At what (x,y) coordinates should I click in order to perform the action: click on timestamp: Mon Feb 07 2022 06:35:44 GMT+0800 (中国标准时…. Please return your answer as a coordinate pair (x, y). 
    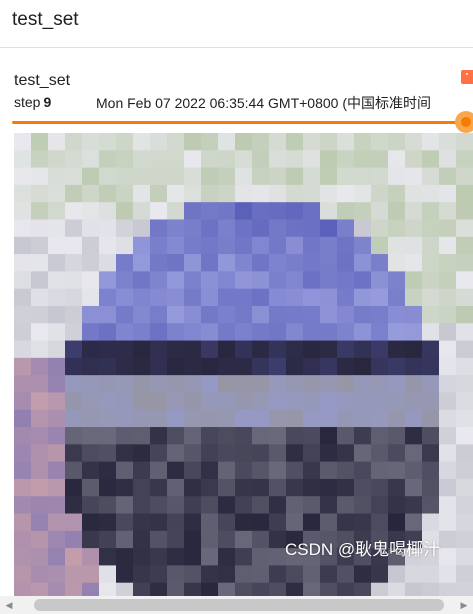
    Looking at the image, I should click on (263, 103).